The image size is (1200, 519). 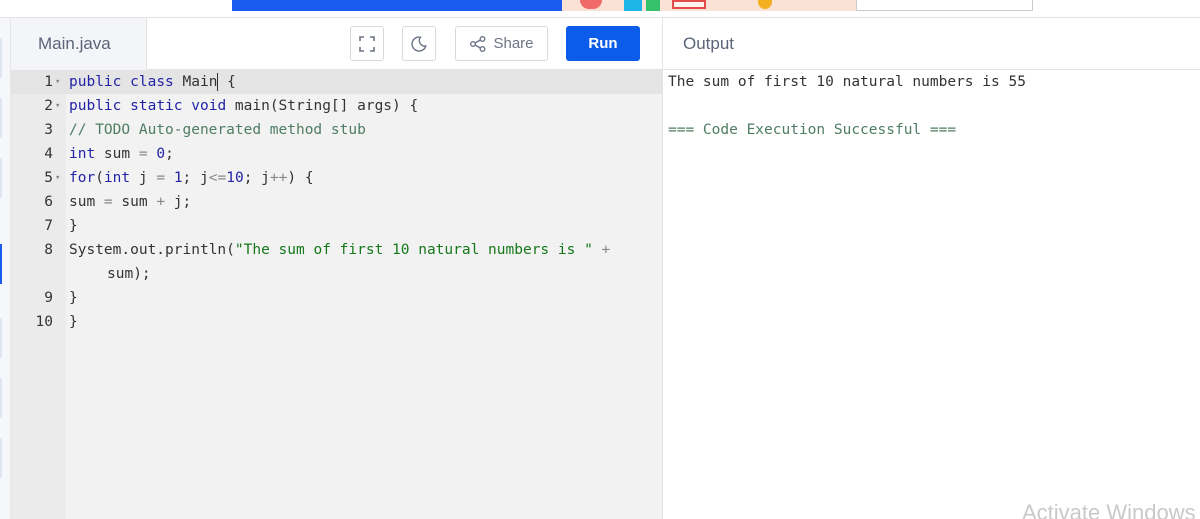 I want to click on run-label: Run, so click(x=603, y=43).